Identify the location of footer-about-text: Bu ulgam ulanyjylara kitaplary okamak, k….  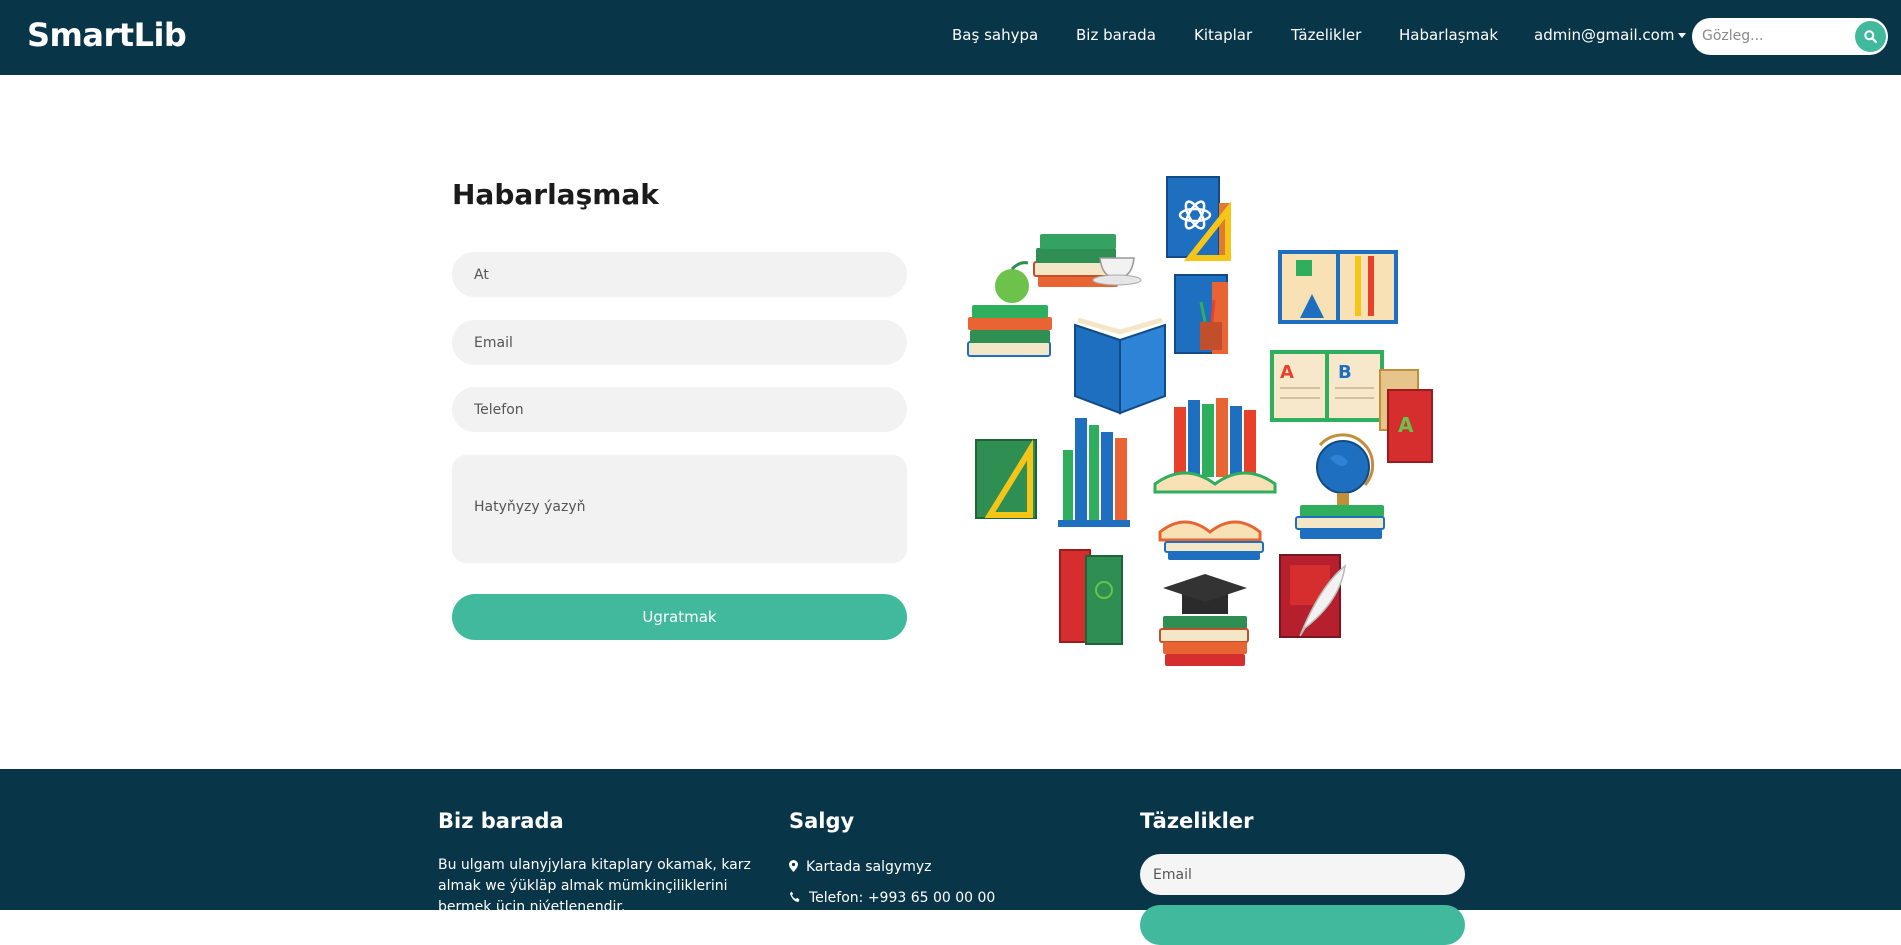
(594, 886).